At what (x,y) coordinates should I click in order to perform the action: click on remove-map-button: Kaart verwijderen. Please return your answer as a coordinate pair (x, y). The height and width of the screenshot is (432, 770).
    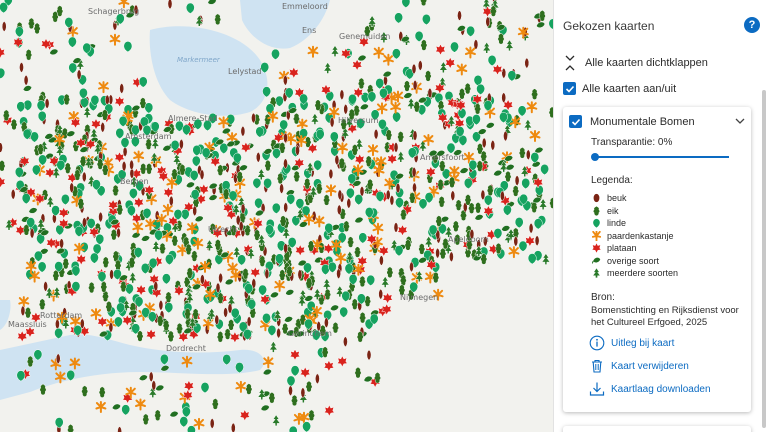
    Looking at the image, I should click on (639, 366).